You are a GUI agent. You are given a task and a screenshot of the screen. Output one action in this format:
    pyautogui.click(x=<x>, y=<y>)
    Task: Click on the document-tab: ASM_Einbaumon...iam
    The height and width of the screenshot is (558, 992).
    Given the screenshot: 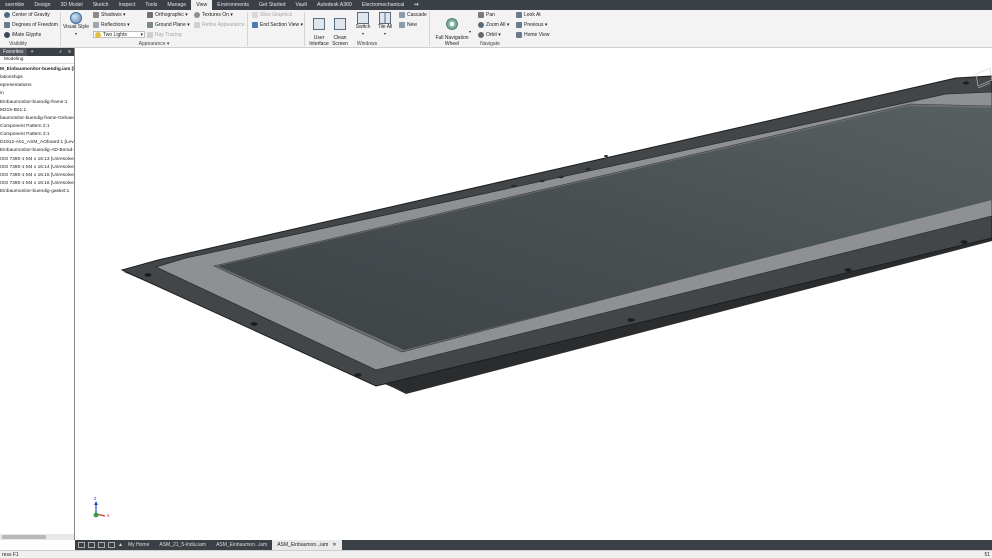 What is the action you would take?
    pyautogui.click(x=241, y=545)
    